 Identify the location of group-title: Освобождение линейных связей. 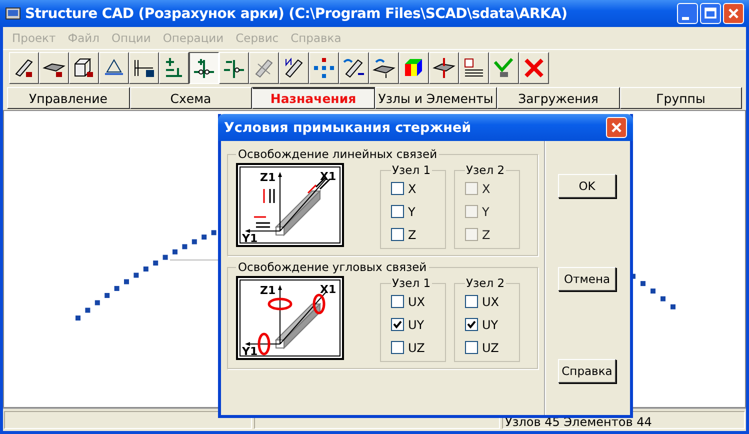
(337, 154).